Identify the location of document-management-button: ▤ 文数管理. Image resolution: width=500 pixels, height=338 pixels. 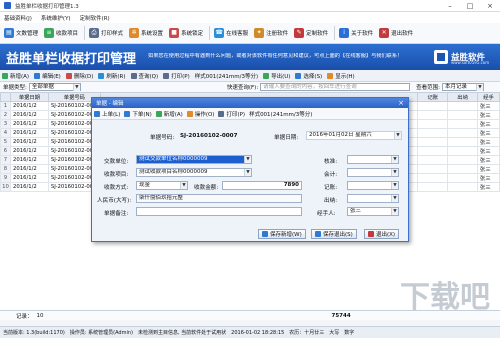
(21, 33).